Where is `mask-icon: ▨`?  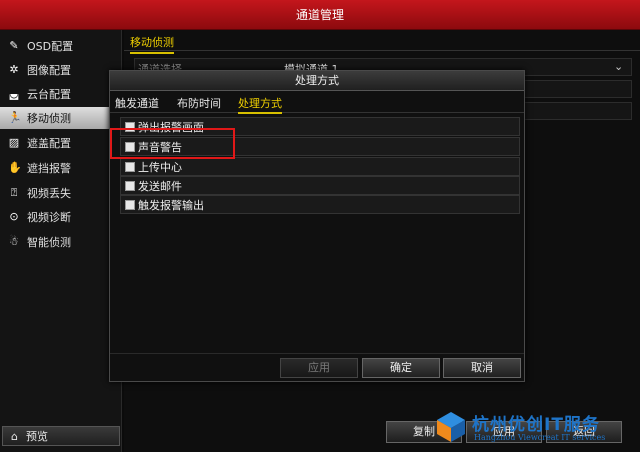 mask-icon: ▨ is located at coordinates (14, 142).